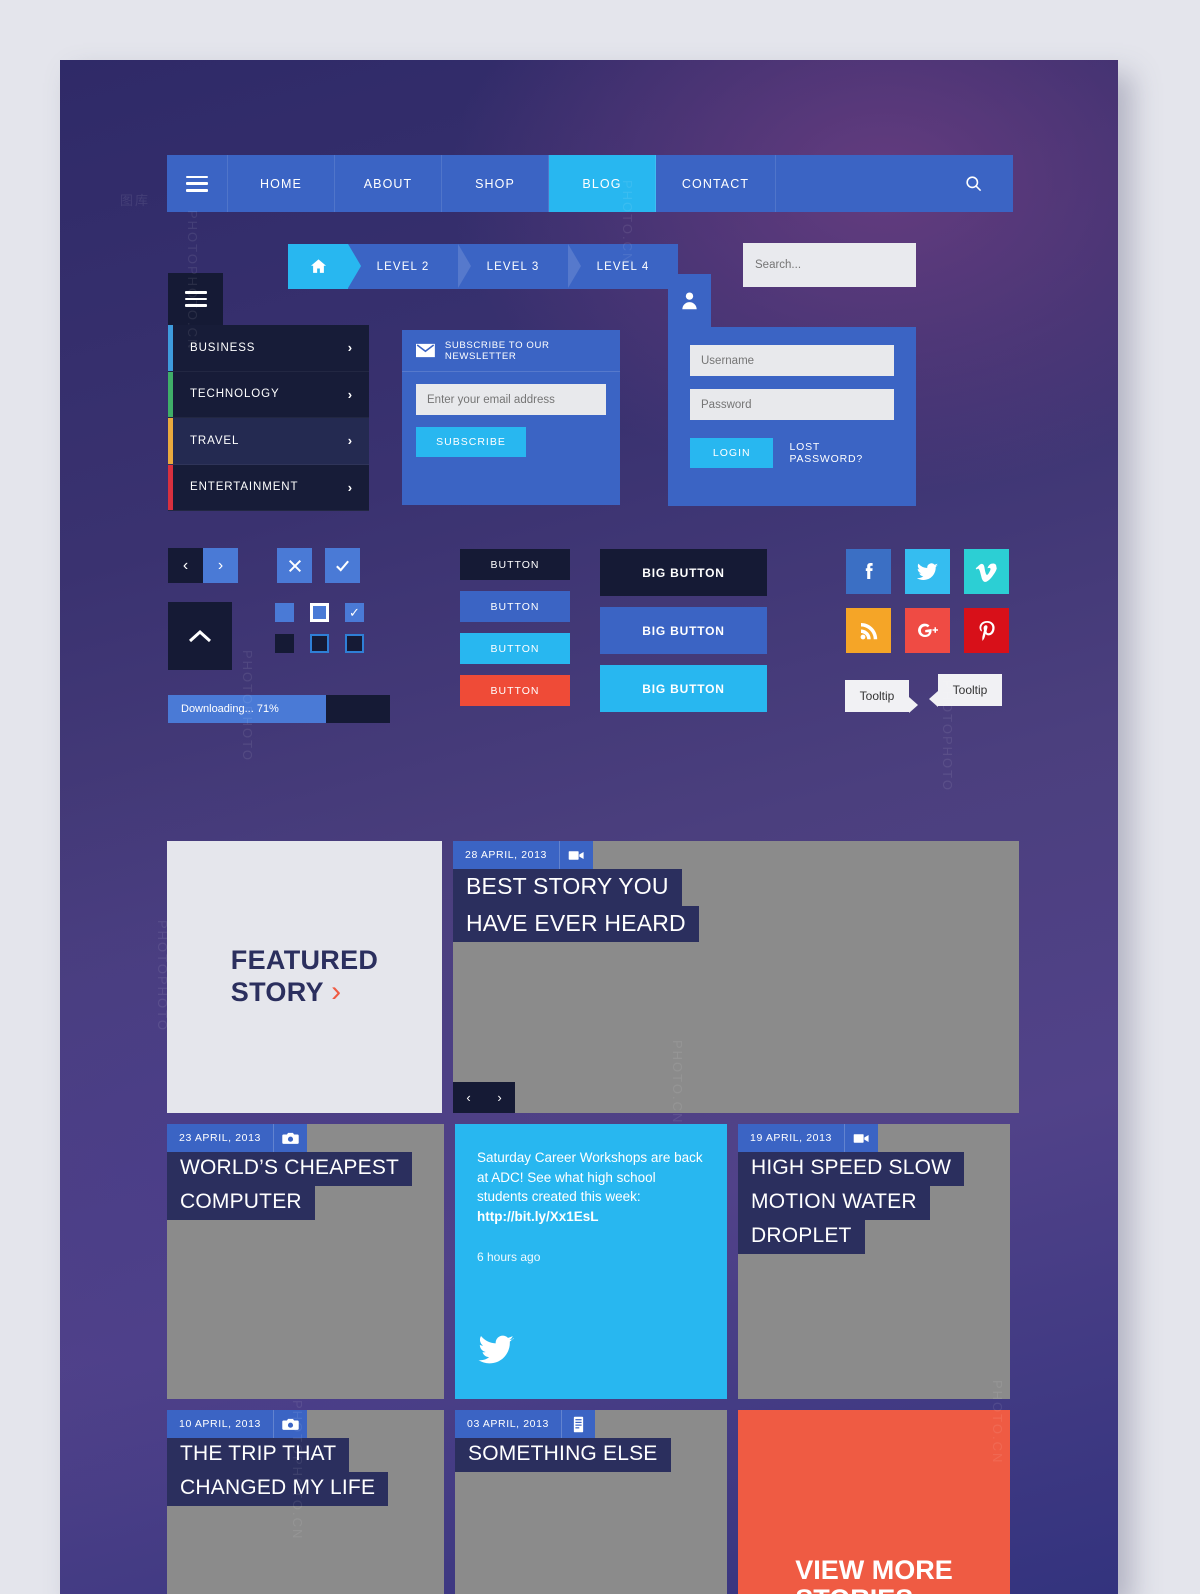 The width and height of the screenshot is (1200, 1594). What do you see at coordinates (874, 1574) in the screenshot?
I see `view-more-text: VIEW MORE STORIES ›` at bounding box center [874, 1574].